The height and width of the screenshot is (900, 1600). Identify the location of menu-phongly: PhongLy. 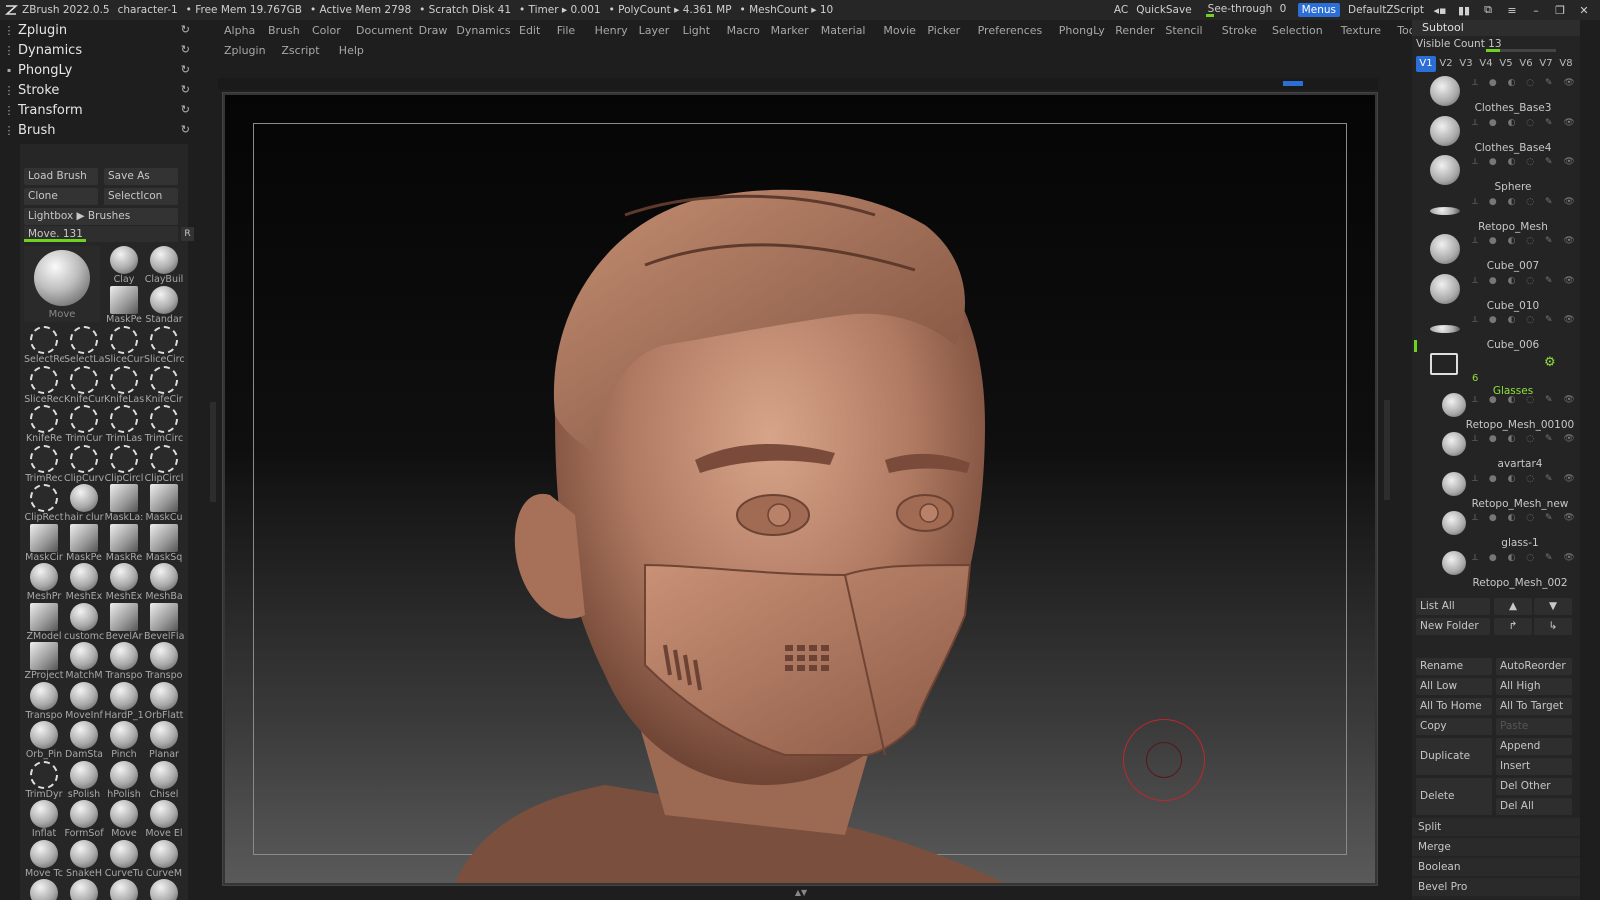
(1082, 30).